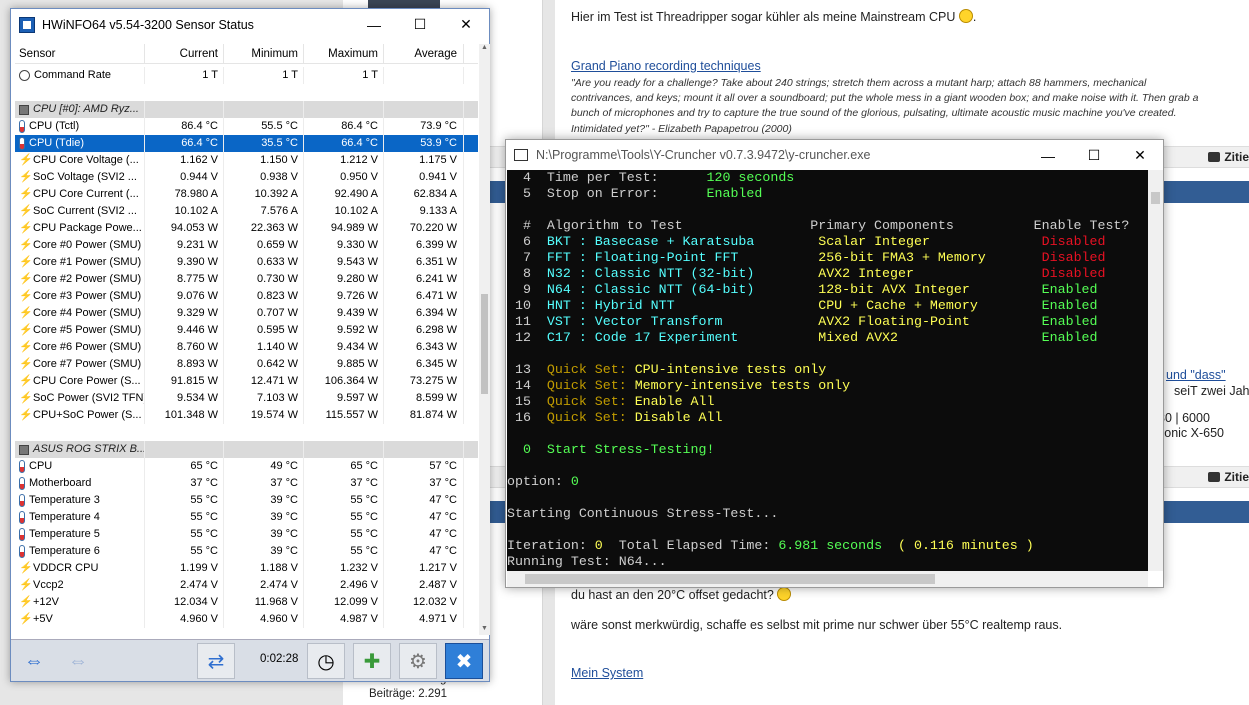  I want to click on column-minimum: Minimum, so click(264, 53).